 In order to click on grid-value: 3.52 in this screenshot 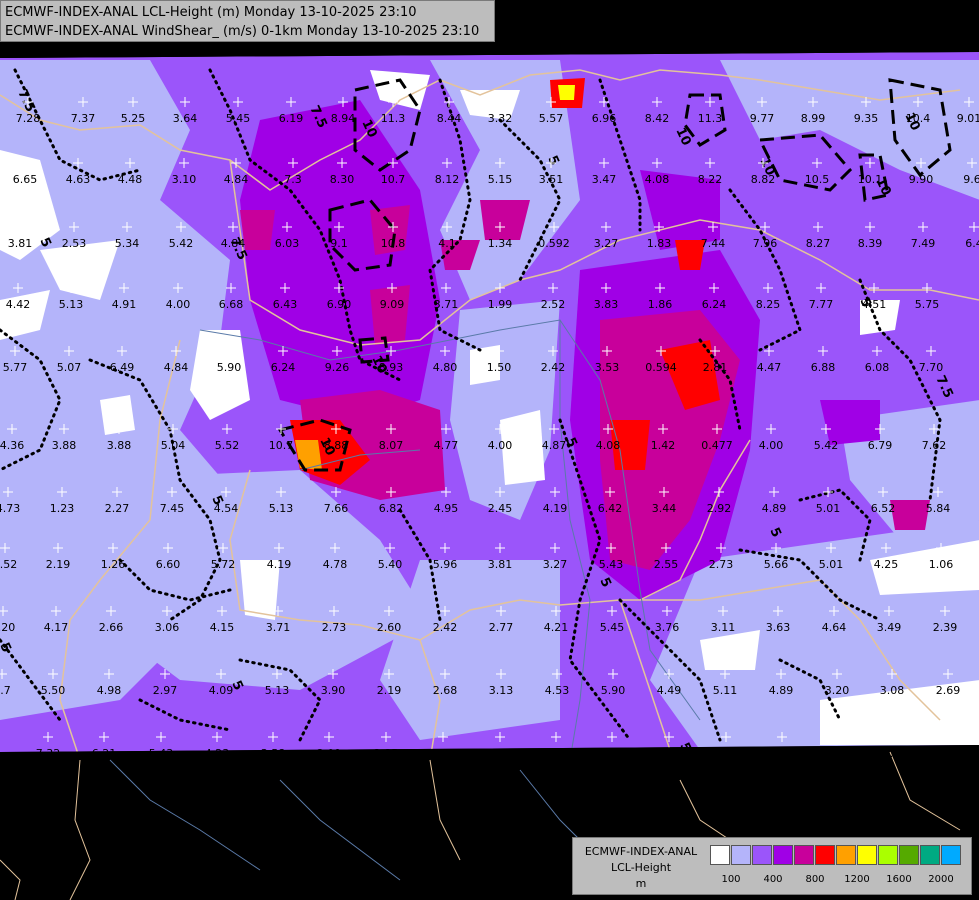, I will do `click(8, 564)`.